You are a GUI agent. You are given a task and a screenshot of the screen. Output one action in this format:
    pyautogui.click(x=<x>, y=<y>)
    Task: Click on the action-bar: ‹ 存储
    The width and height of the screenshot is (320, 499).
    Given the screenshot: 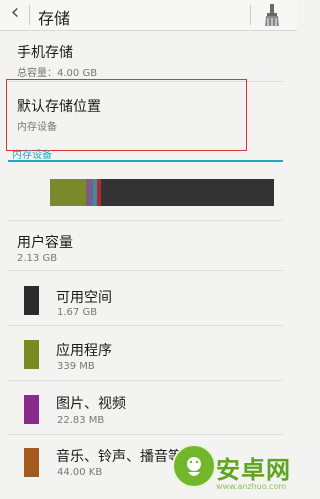 What is the action you would take?
    pyautogui.click(x=148, y=15)
    